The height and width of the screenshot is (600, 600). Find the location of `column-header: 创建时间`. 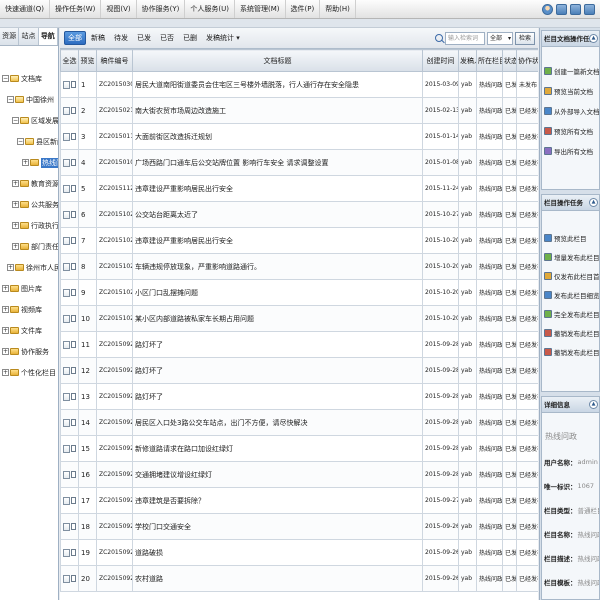

column-header: 创建时间 is located at coordinates (440, 60).